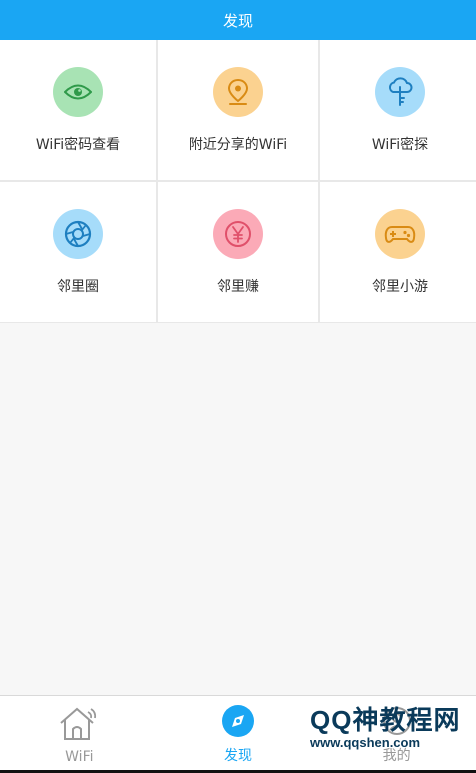 The width and height of the screenshot is (476, 773). I want to click on tab-label: 发现, so click(237, 756).